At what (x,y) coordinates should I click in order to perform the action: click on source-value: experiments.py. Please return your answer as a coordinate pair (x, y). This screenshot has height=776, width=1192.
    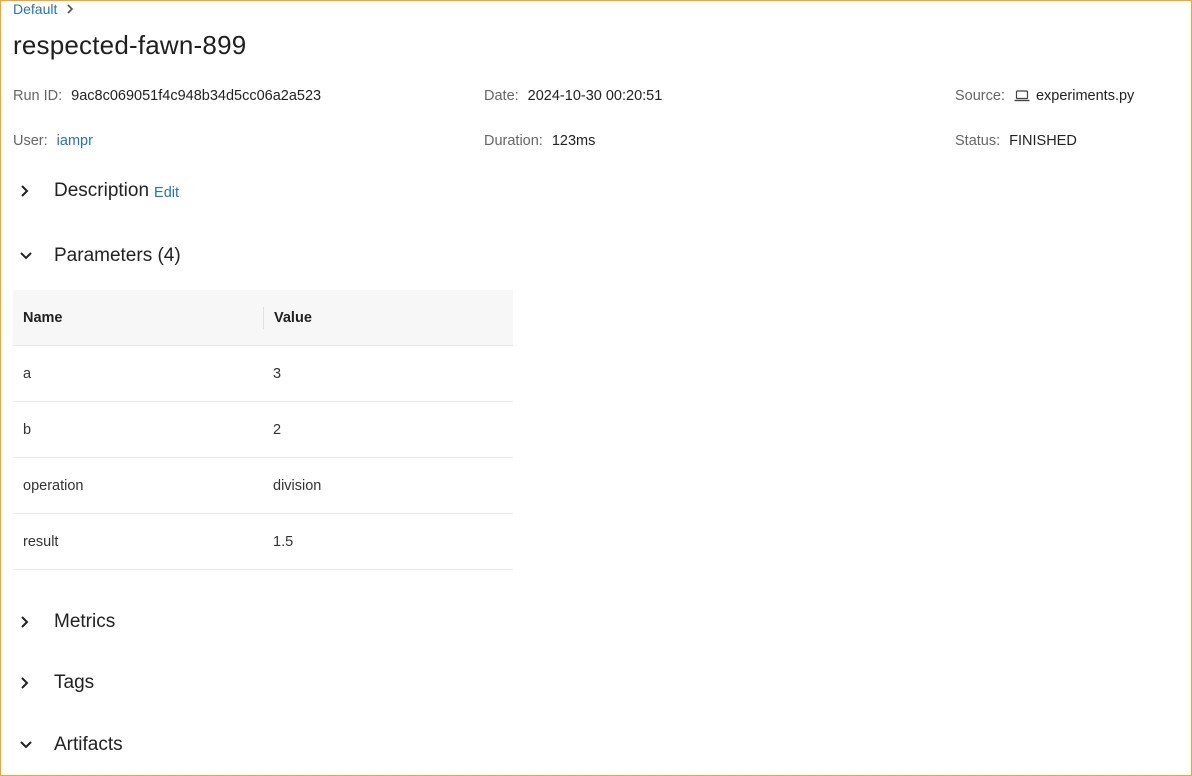
    Looking at the image, I should click on (1085, 96).